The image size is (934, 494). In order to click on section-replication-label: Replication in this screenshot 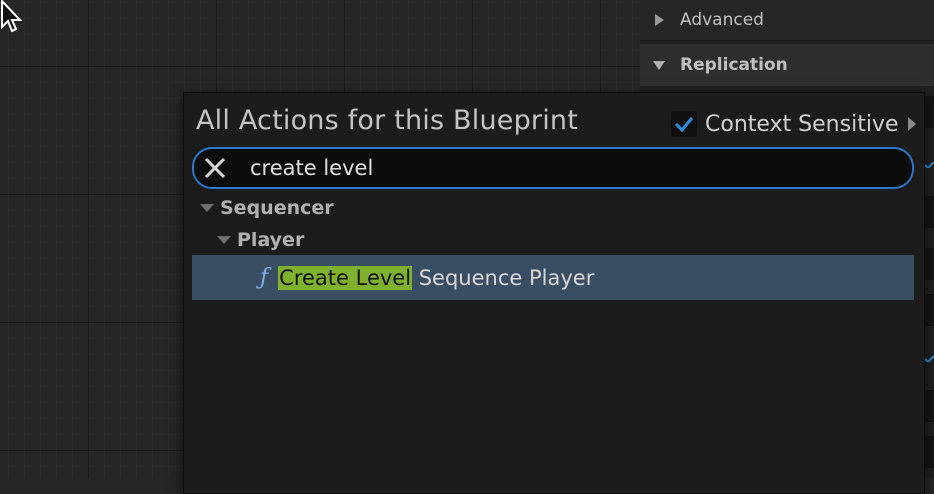, I will do `click(734, 65)`.